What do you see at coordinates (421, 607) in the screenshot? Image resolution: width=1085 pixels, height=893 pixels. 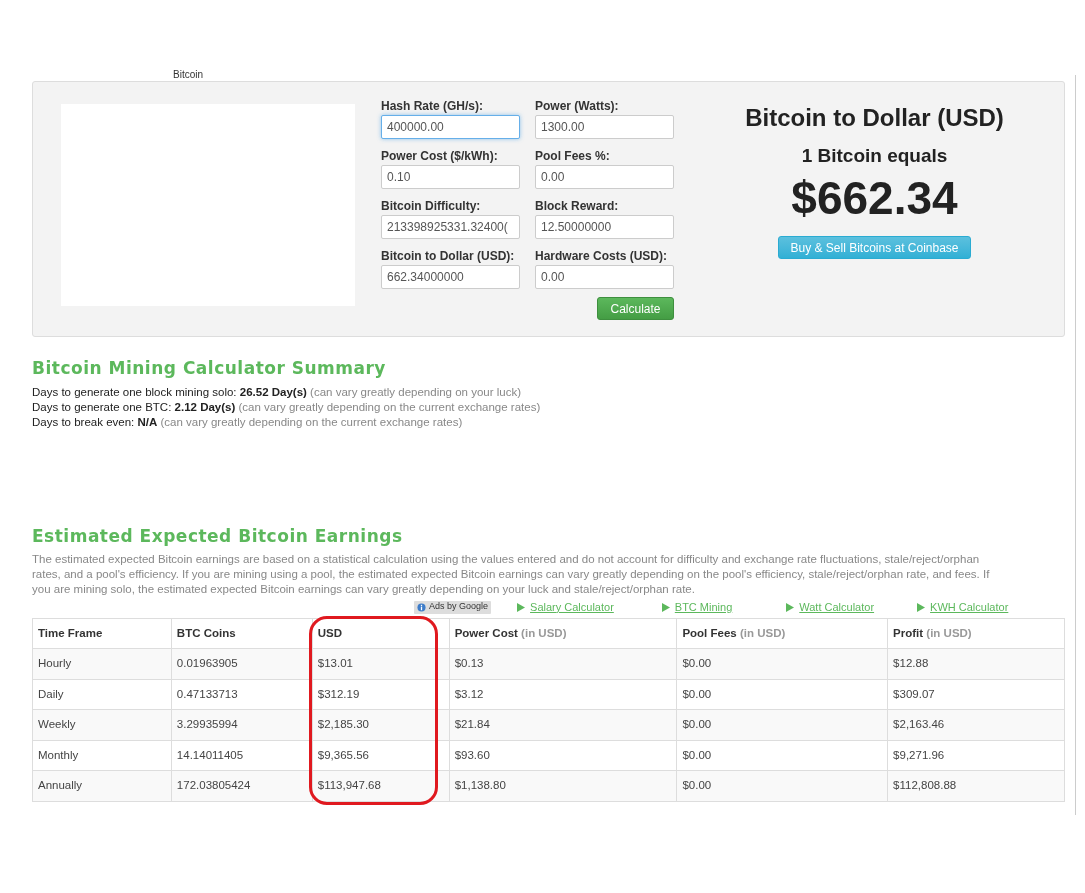 I see `info-icon` at bounding box center [421, 607].